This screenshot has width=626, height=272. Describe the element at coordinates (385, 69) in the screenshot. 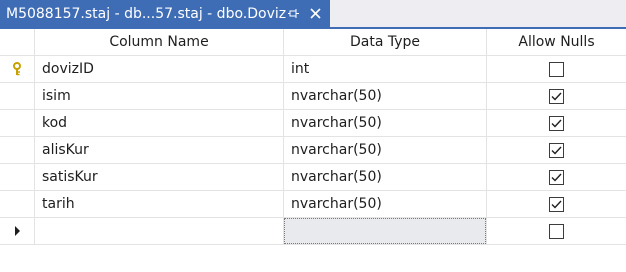

I see `data-type-cell: int` at that location.